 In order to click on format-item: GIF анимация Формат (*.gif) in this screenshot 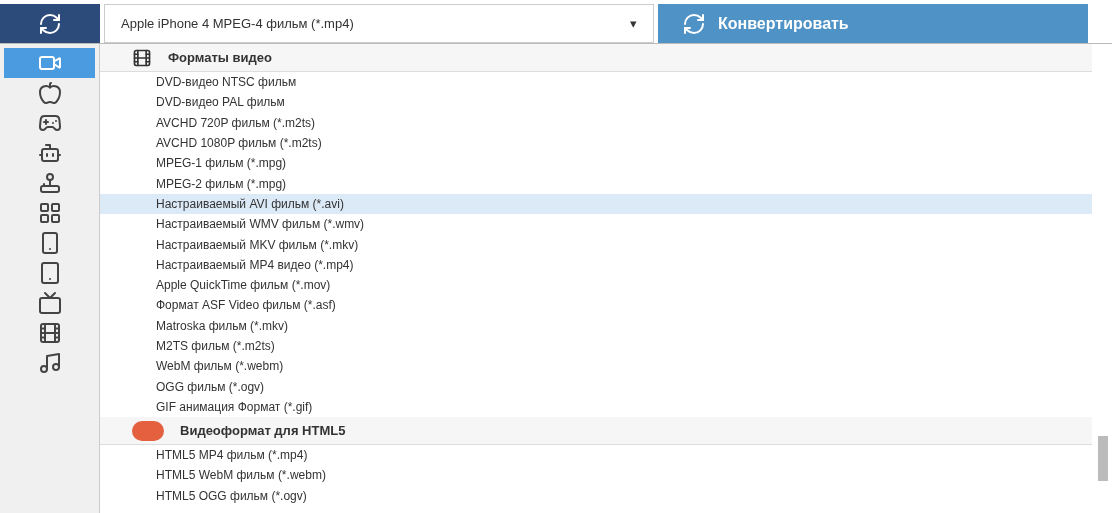, I will do `click(596, 407)`.